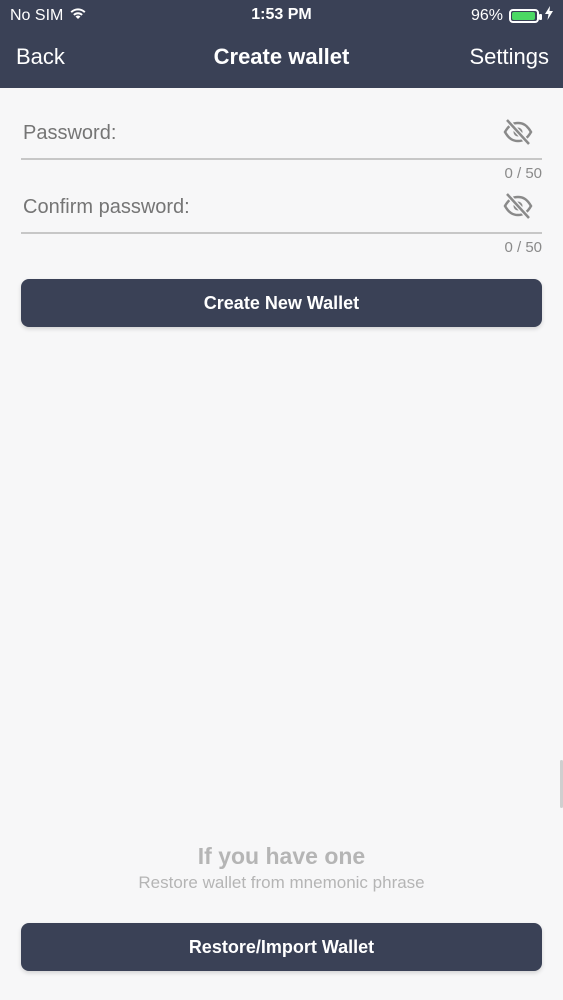 The width and height of the screenshot is (563, 1000). Describe the element at coordinates (281, 882) in the screenshot. I see `restore-subtitle: Restore wallet from mnemonic phrase` at that location.